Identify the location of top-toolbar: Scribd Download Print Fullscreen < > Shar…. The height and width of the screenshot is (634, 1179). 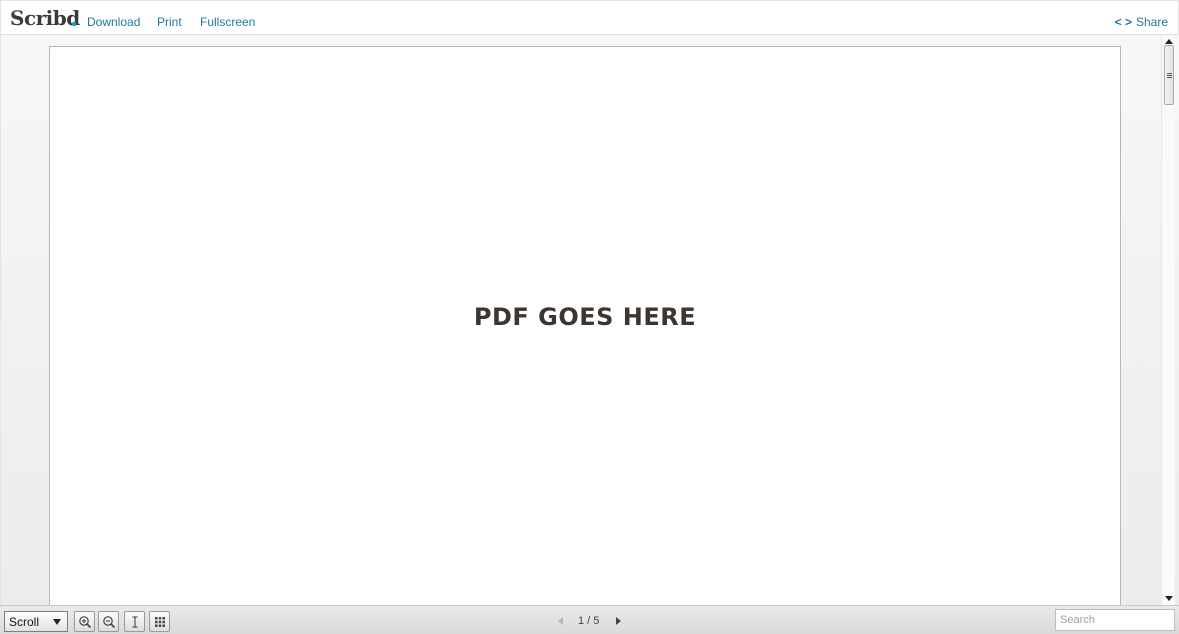
(589, 17).